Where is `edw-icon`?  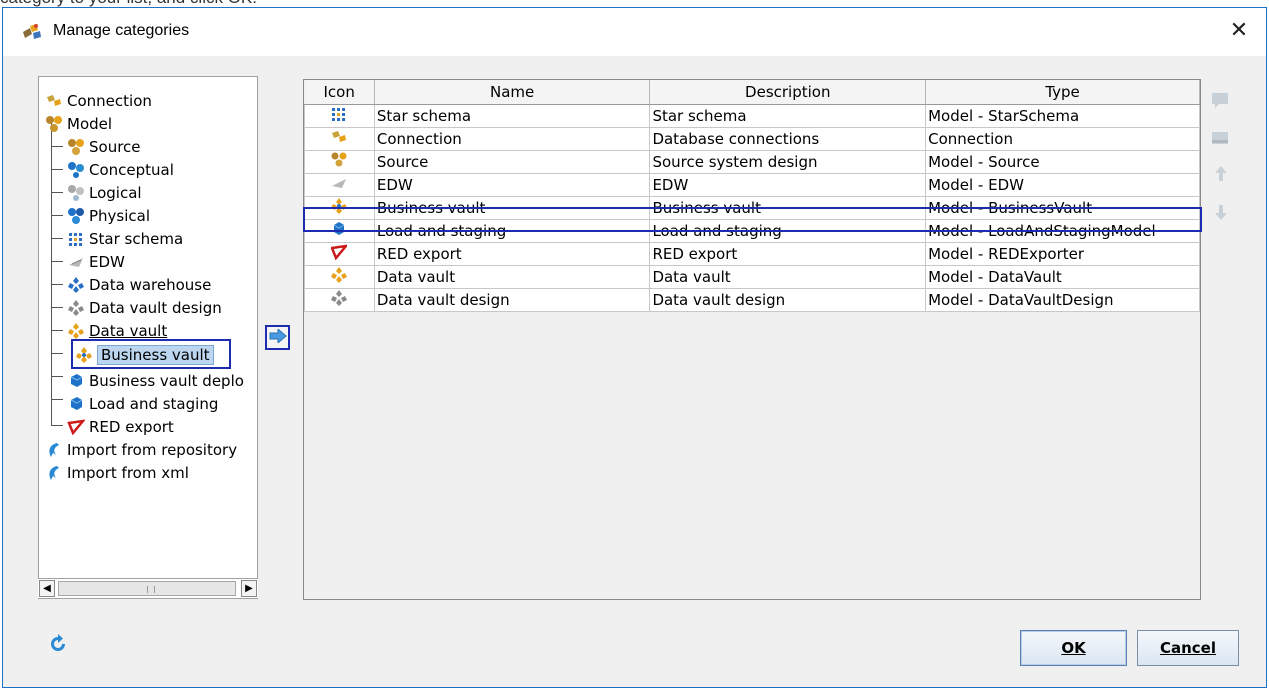
edw-icon is located at coordinates (339, 186).